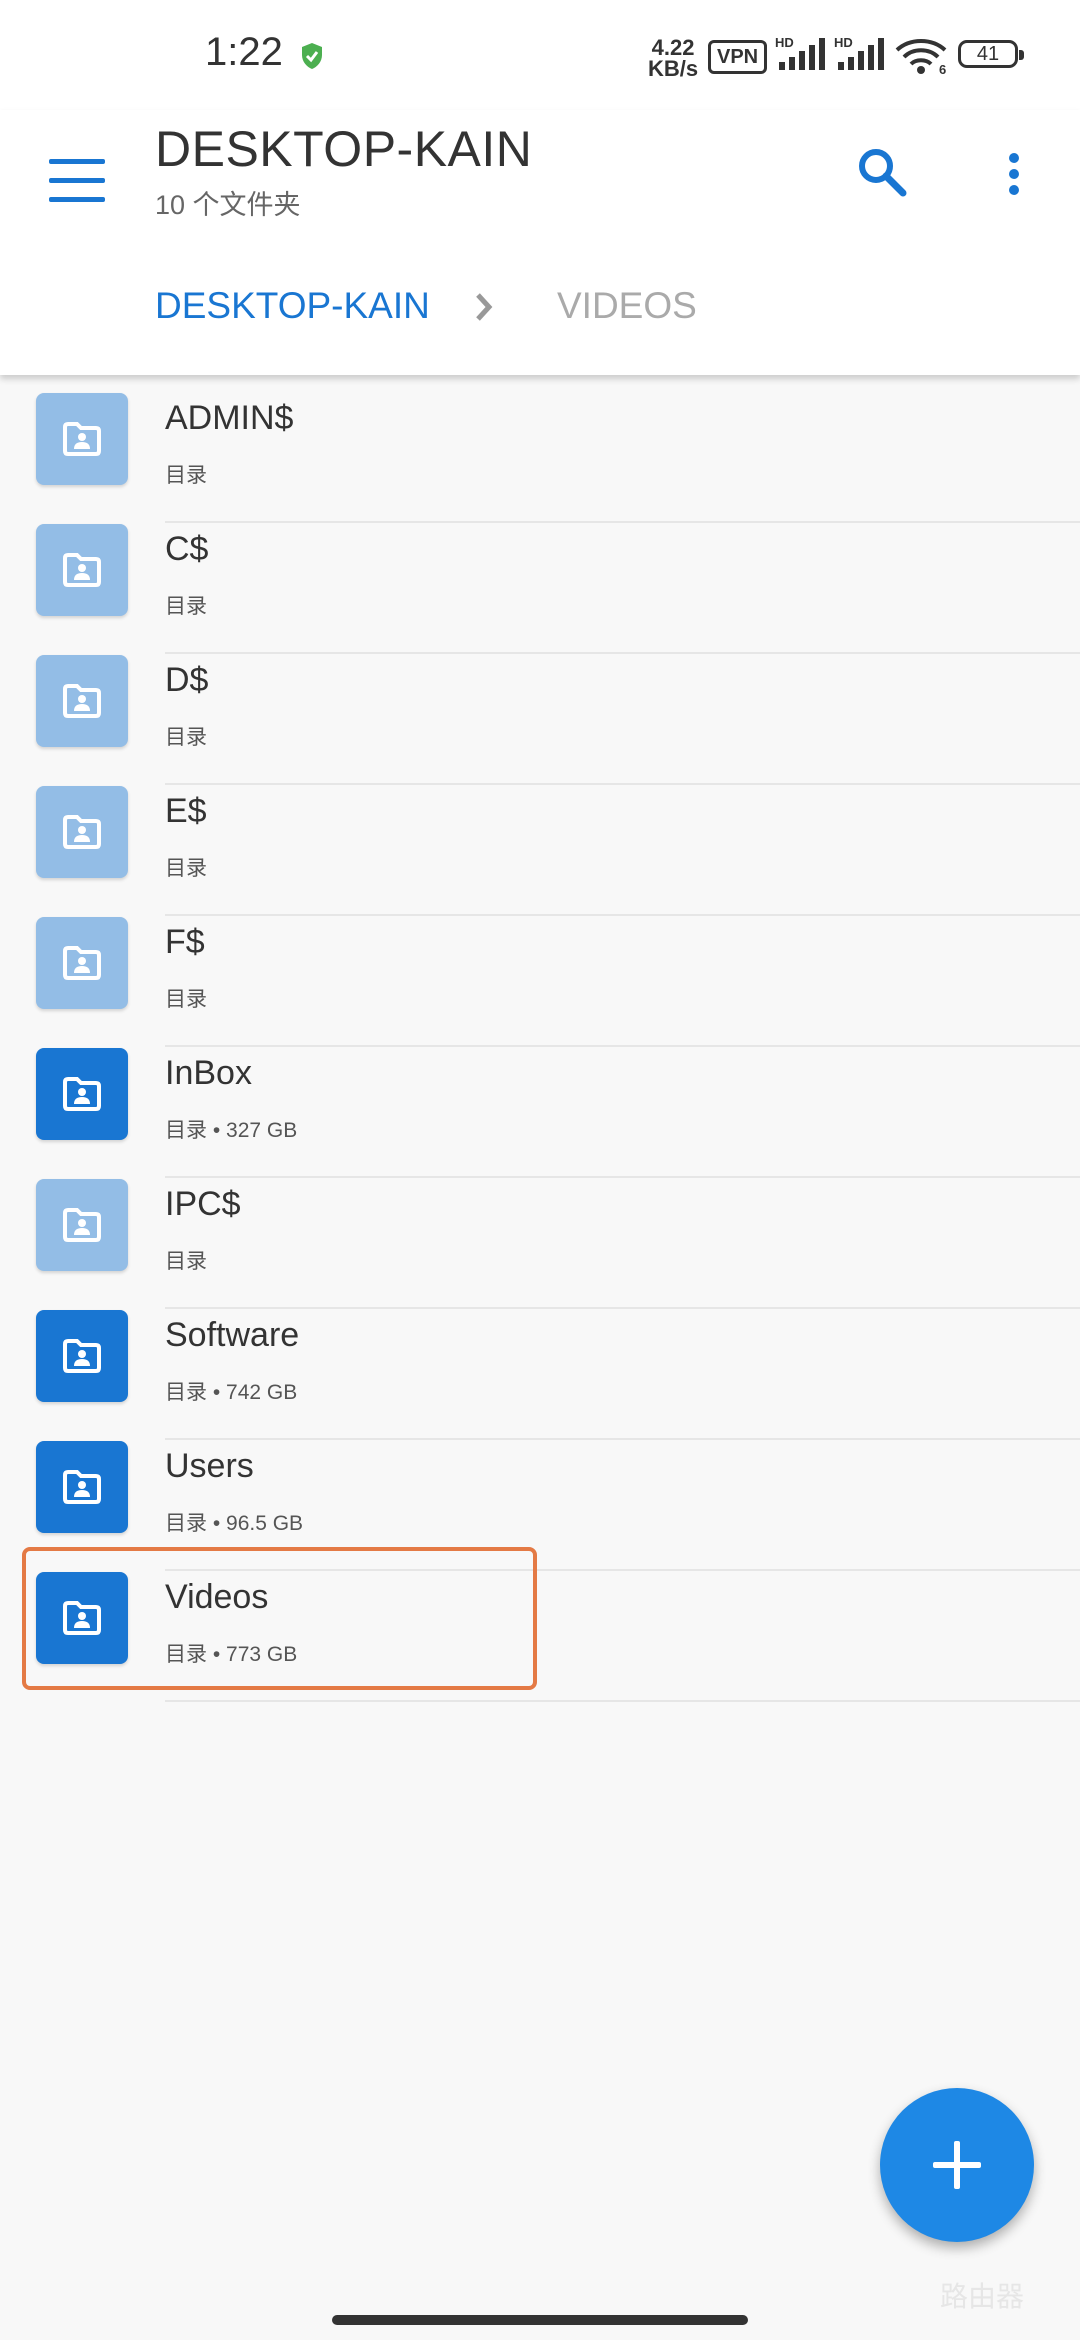 This screenshot has width=1080, height=2340. Describe the element at coordinates (187, 549) in the screenshot. I see `folder-name: C$` at that location.